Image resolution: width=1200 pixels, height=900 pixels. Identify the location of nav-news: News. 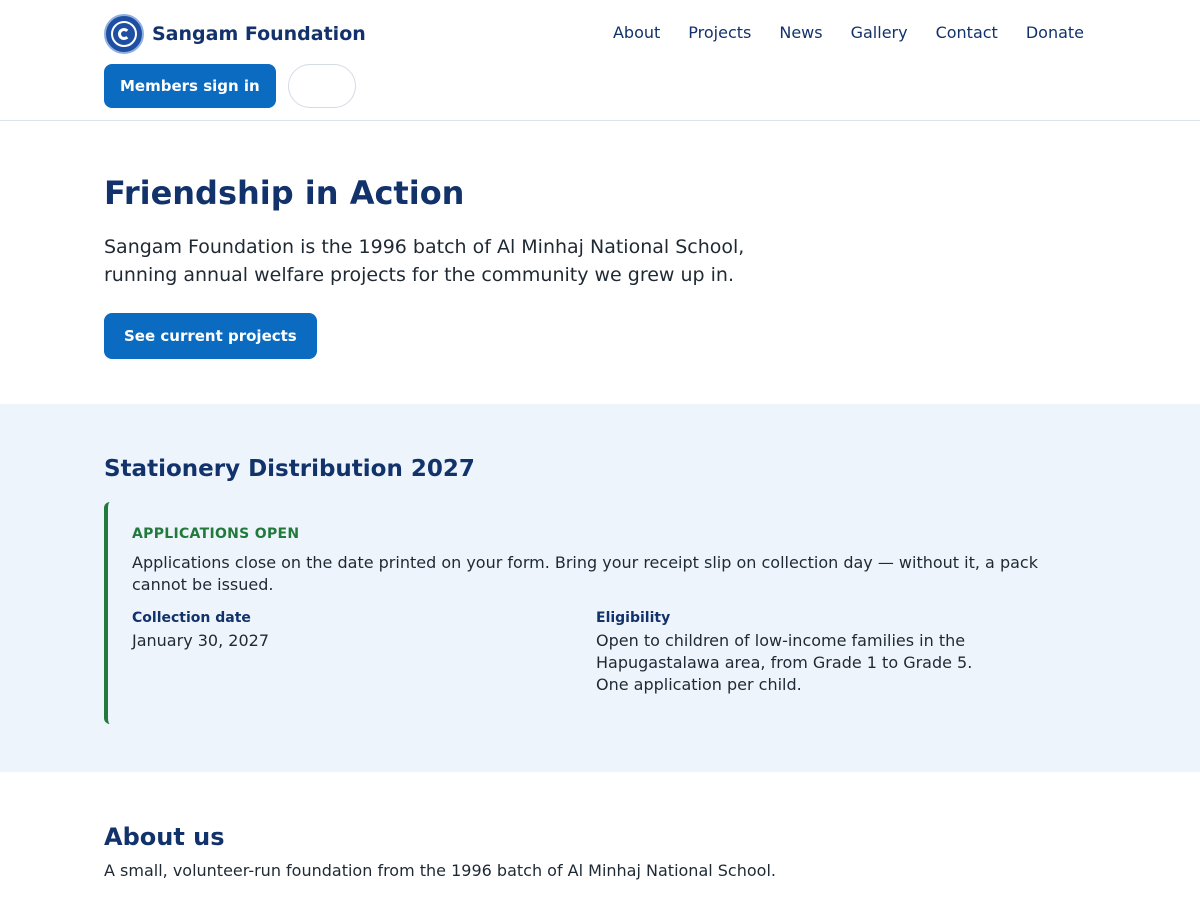
(800, 32).